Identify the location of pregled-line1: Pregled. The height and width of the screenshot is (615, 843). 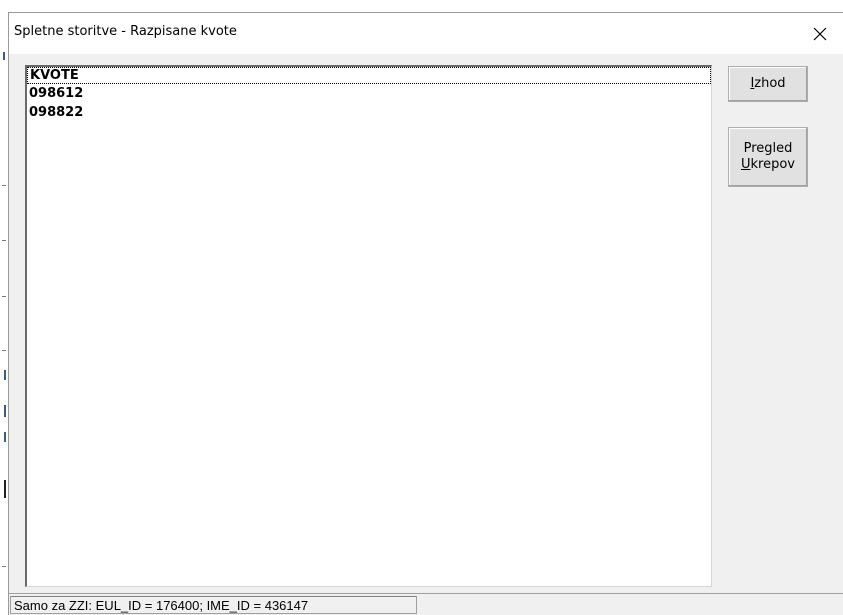
(768, 148).